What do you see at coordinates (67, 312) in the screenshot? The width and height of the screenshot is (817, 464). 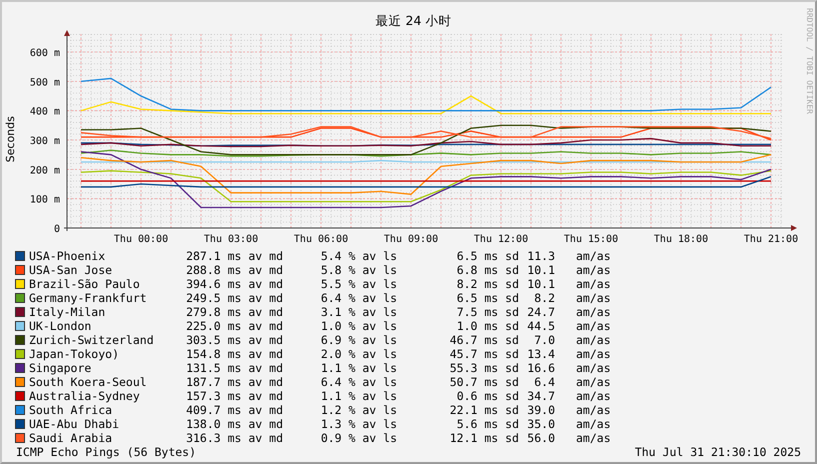 I see `series-name: Italy-Milan` at bounding box center [67, 312].